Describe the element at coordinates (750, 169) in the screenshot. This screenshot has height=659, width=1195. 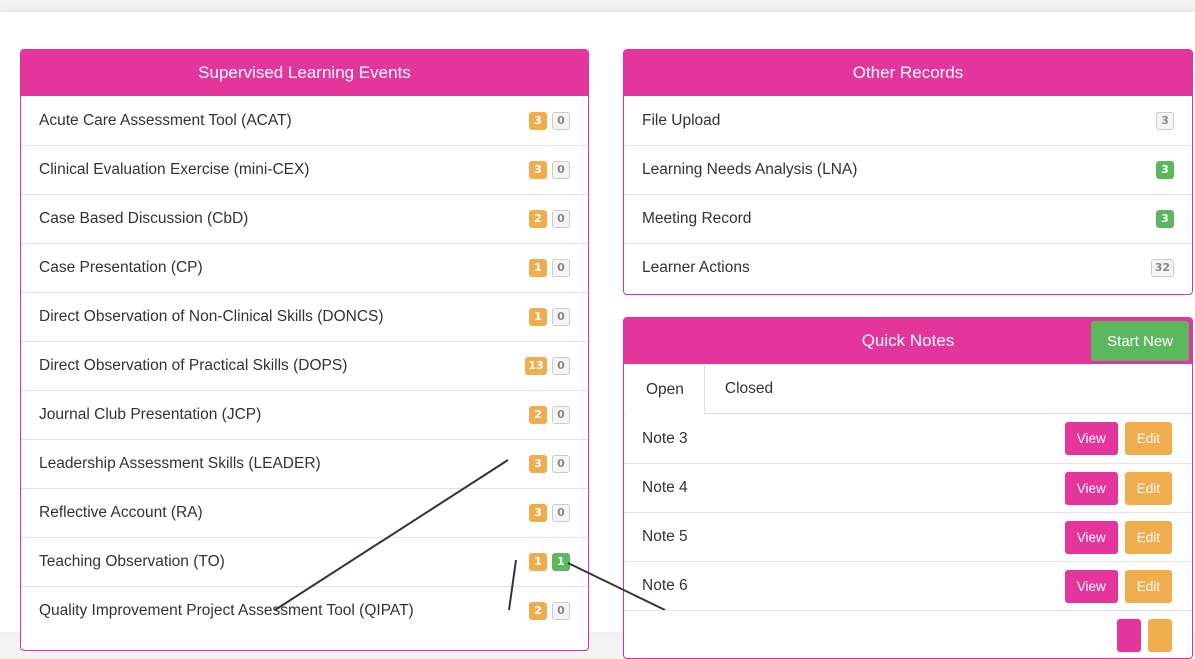
I see `list-item-label: Learning Needs Analysis (LNA)` at that location.